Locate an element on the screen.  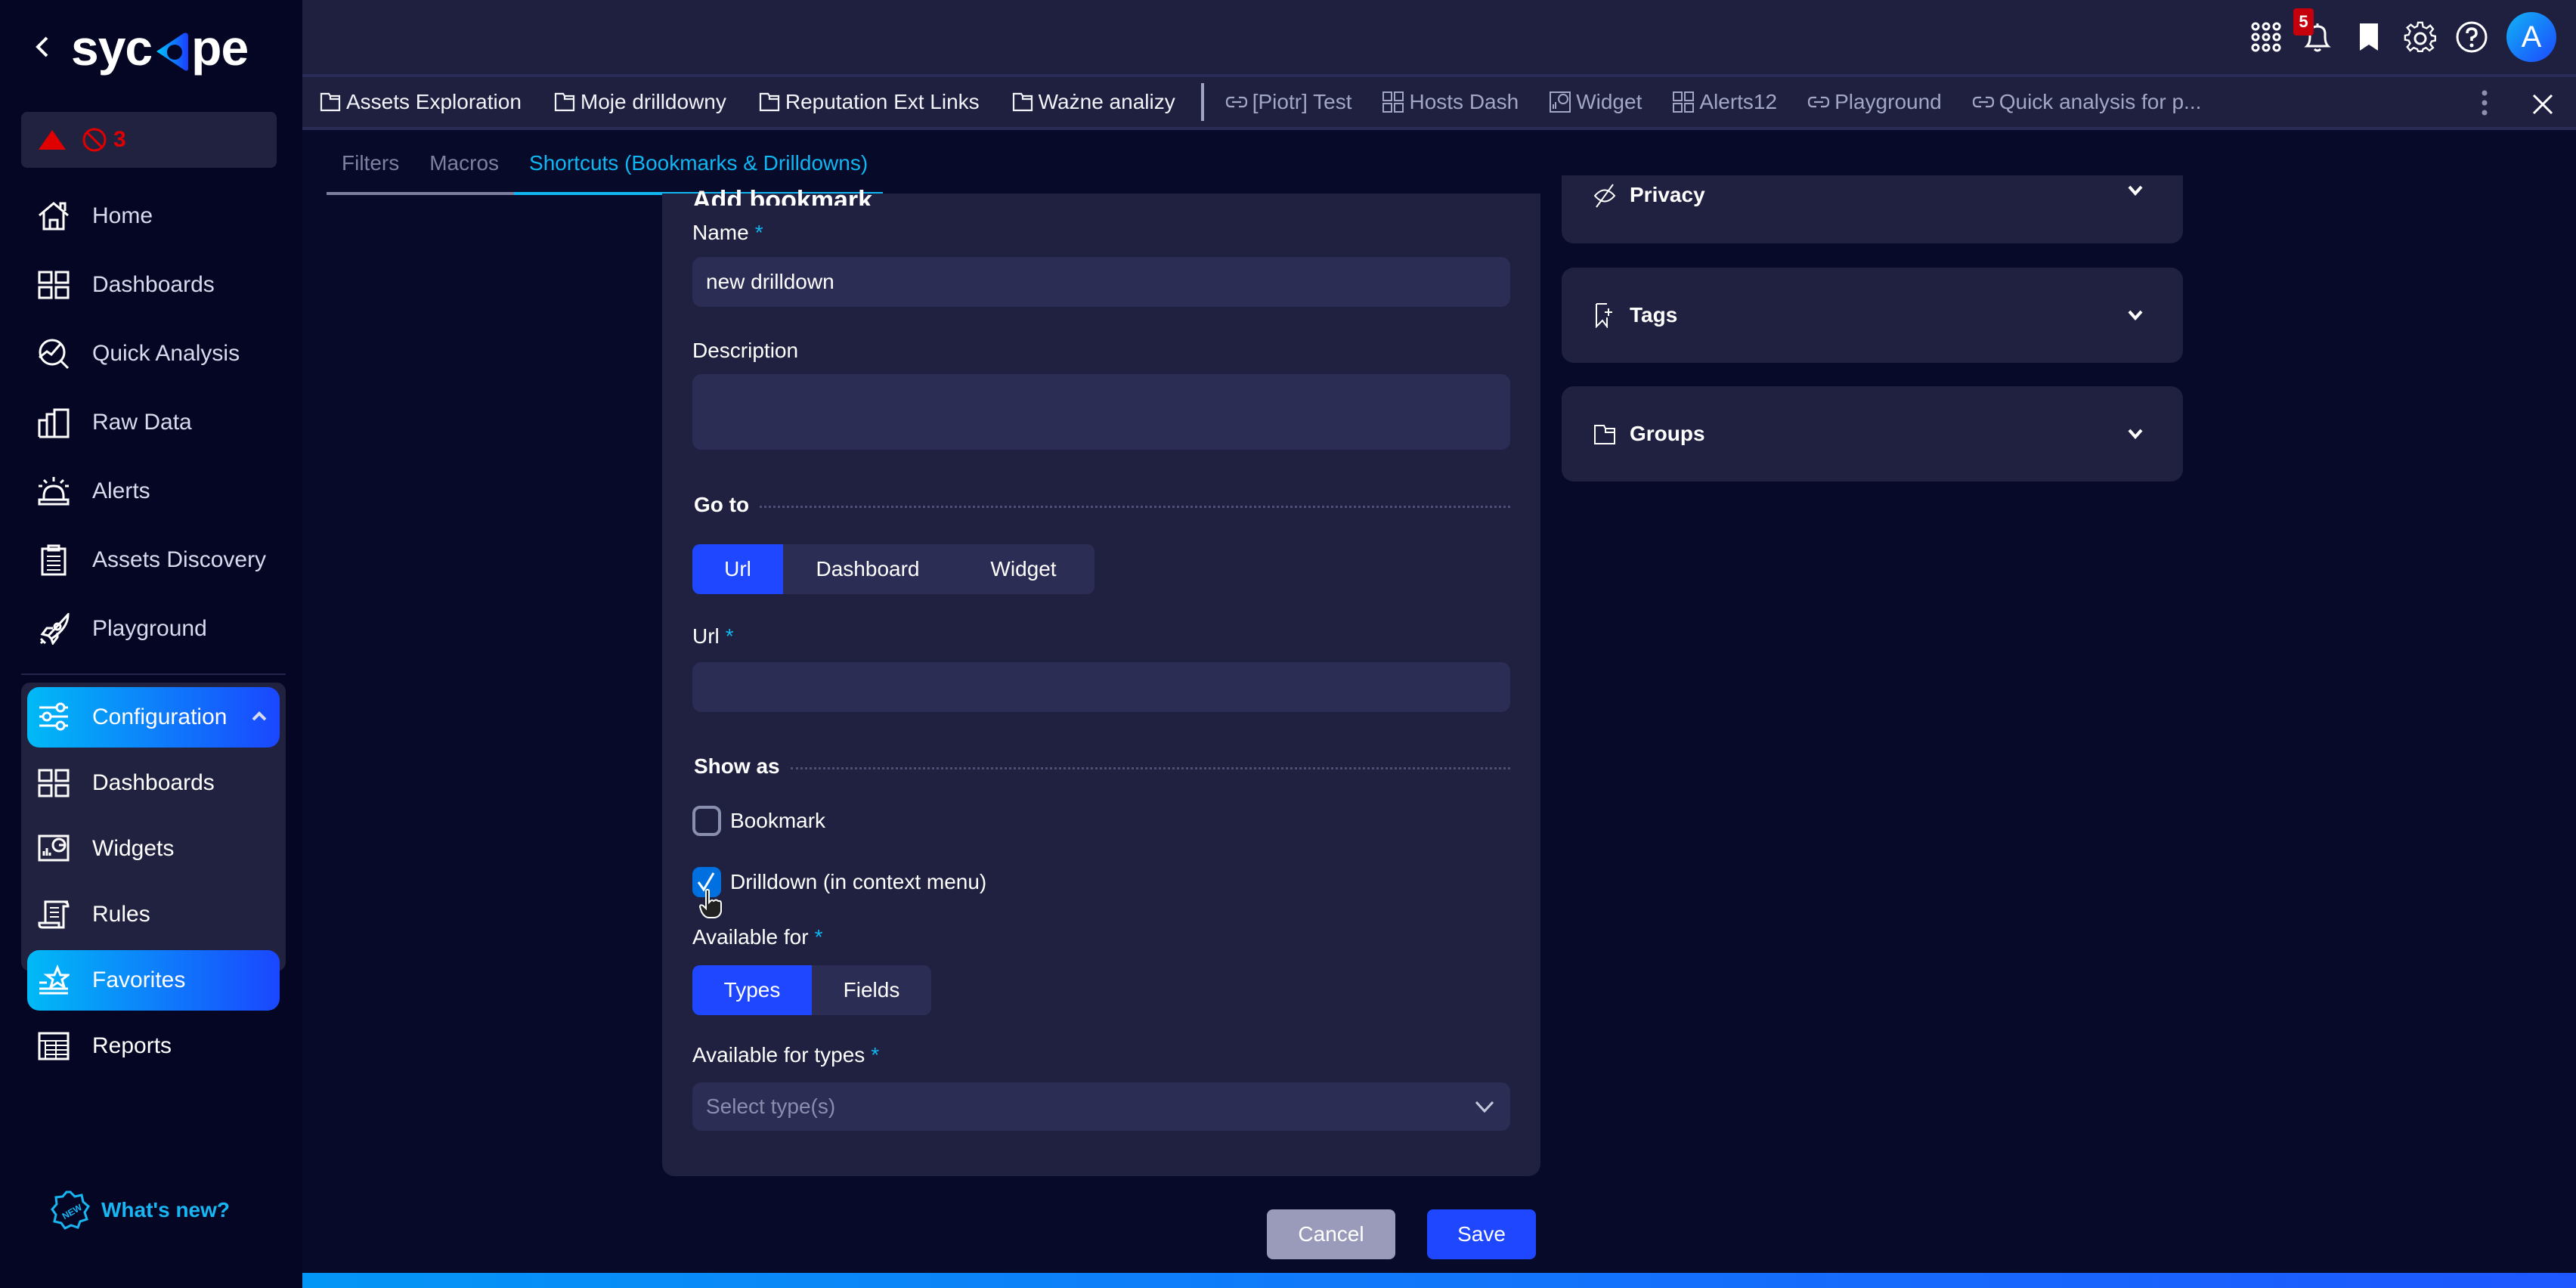
bookmark-checkbox-row: Bookmark is located at coordinates (758, 821).